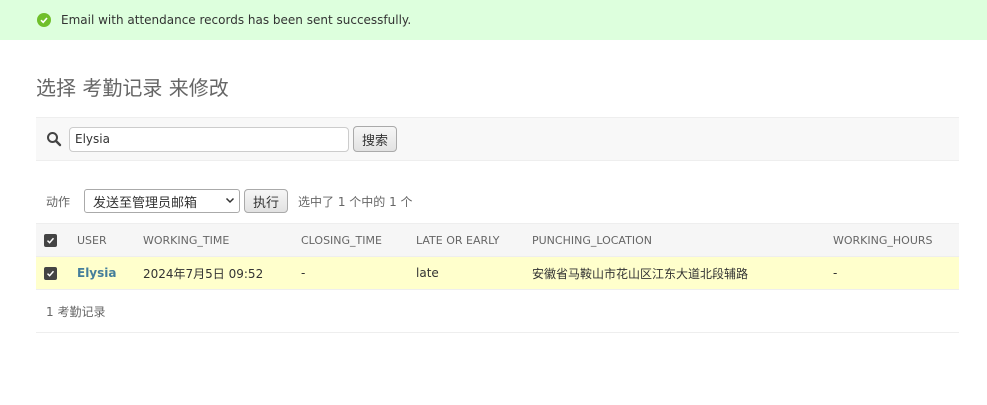 The image size is (987, 405). I want to click on column-header-user: USER, so click(102, 240).